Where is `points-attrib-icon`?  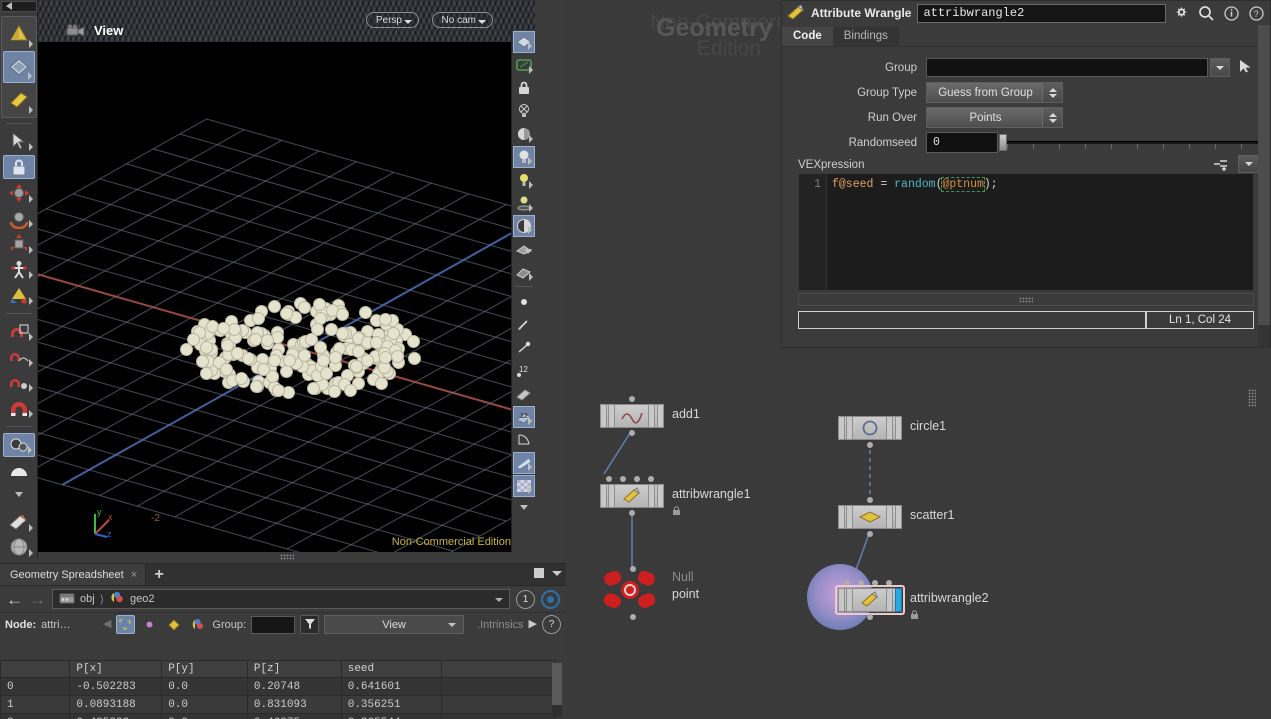 points-attrib-icon is located at coordinates (126, 624).